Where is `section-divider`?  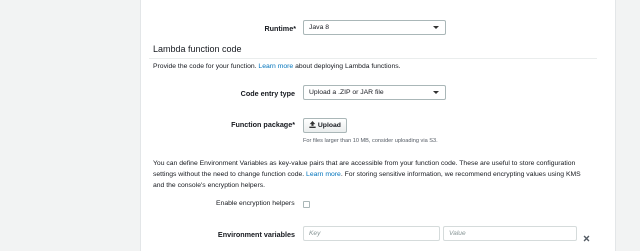
section-divider is located at coordinates (373, 58).